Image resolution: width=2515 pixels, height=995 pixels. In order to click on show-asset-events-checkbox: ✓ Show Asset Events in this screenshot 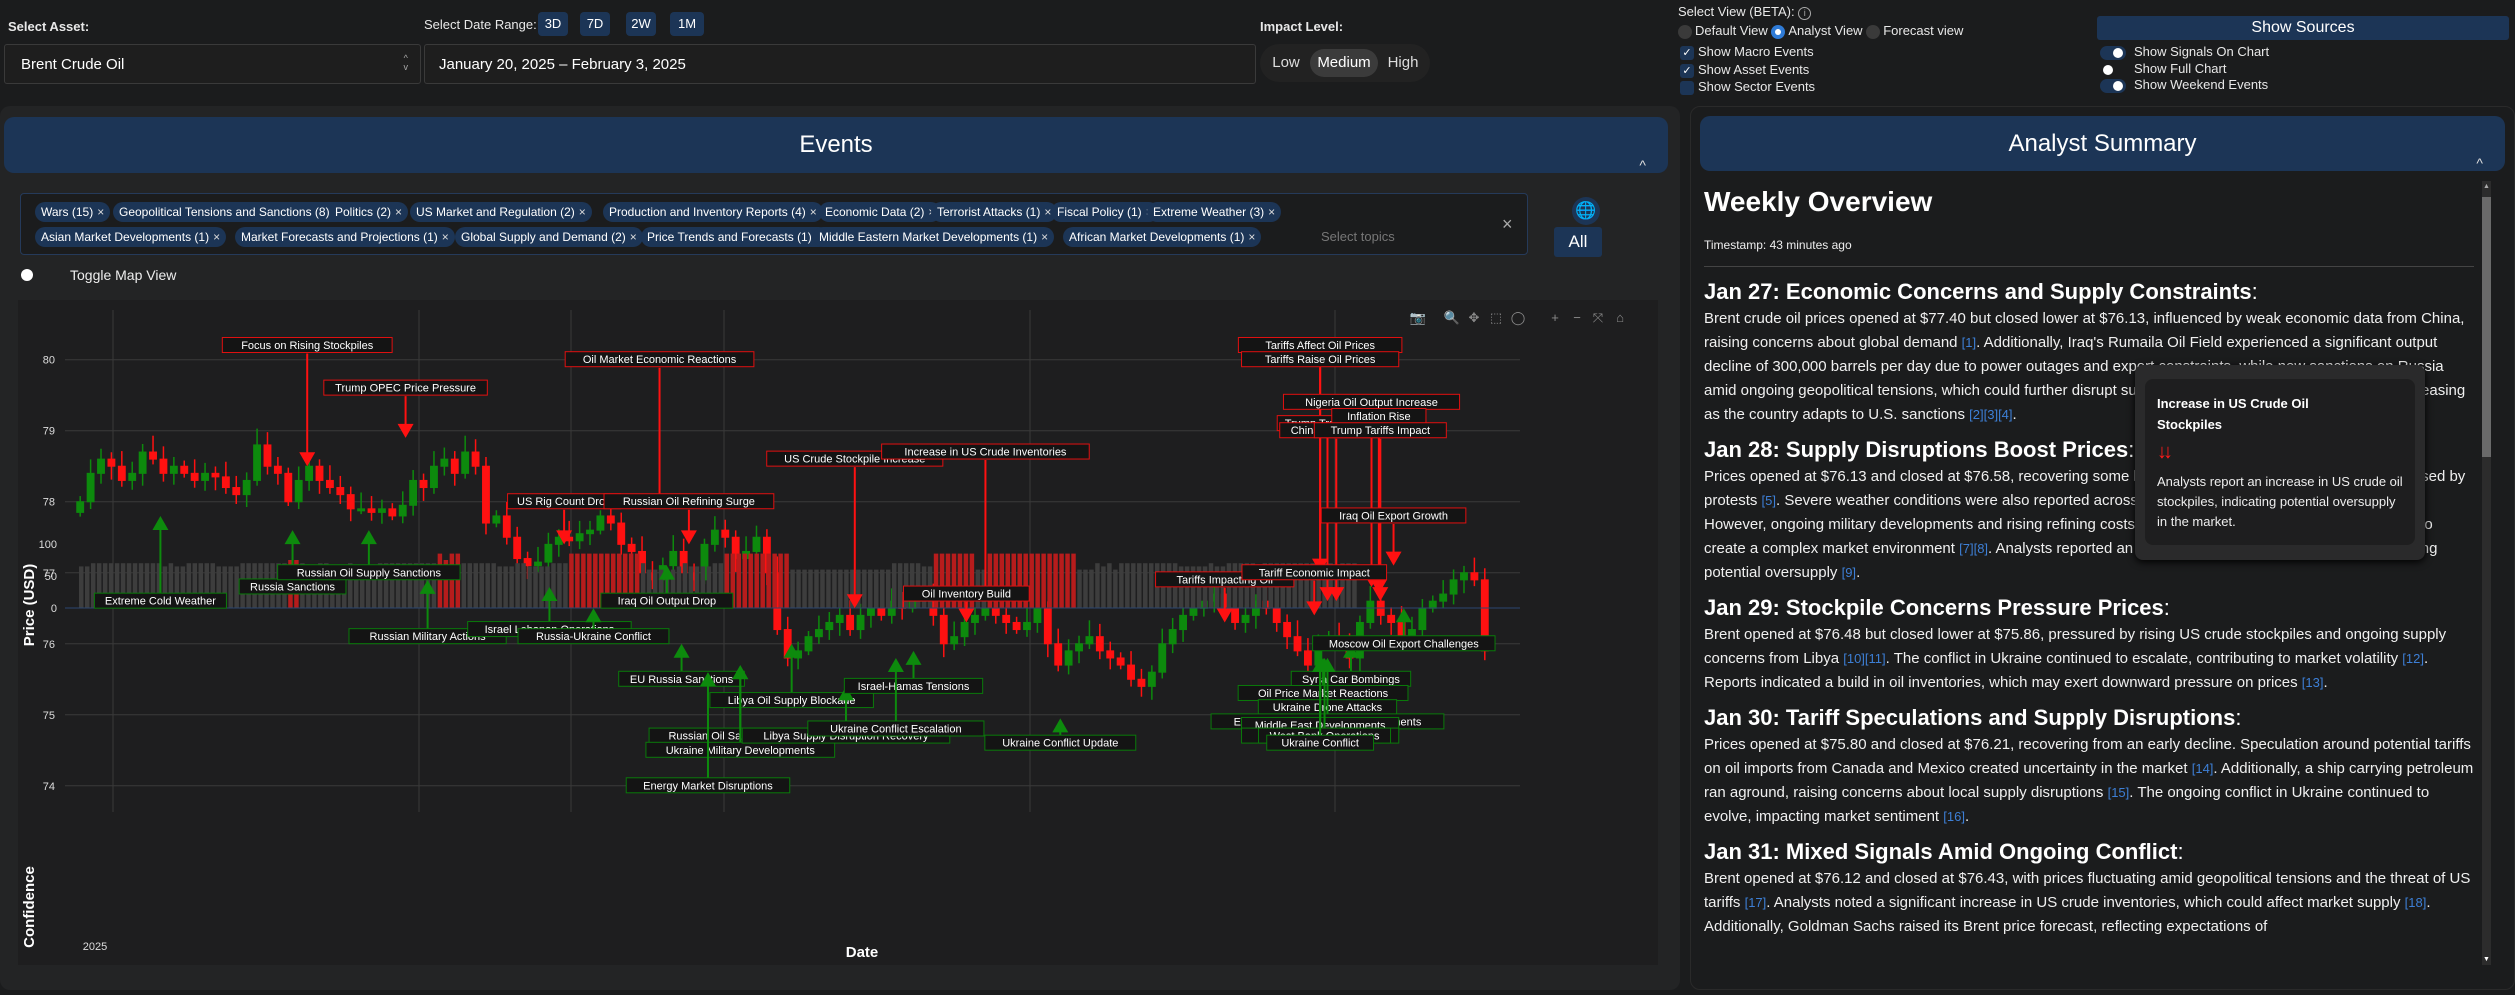, I will do `click(1744, 70)`.